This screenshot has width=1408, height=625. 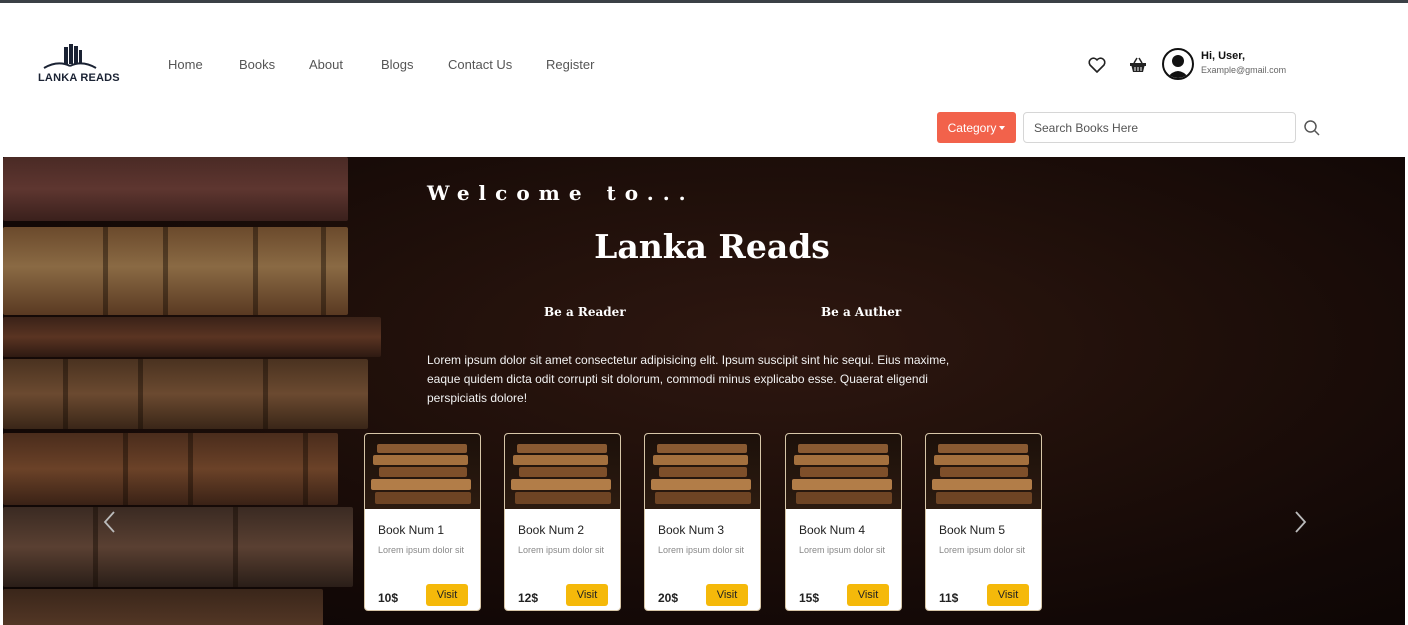 I want to click on nav-about: About, so click(x=326, y=64).